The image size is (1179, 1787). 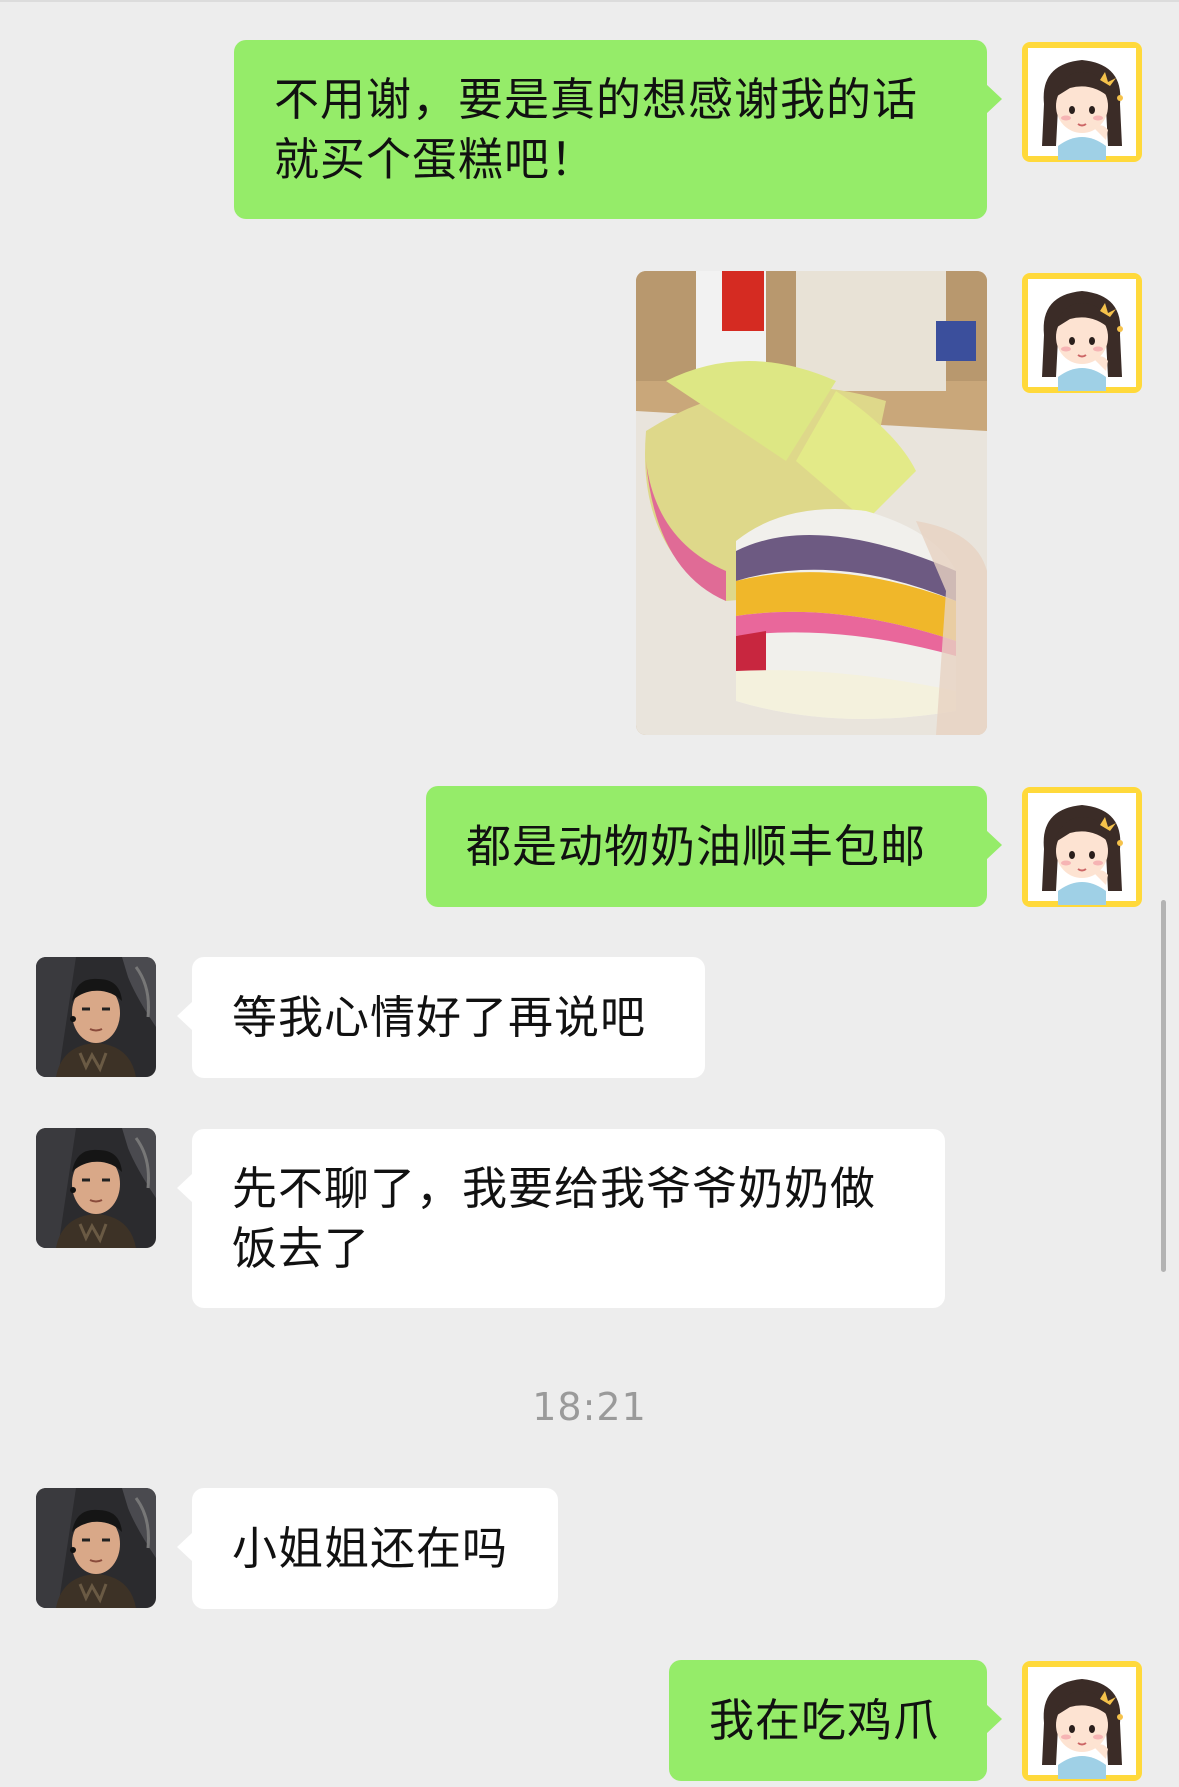 I want to click on message-bubble-outgoing: 我在吃鸡爪, so click(x=835, y=1720).